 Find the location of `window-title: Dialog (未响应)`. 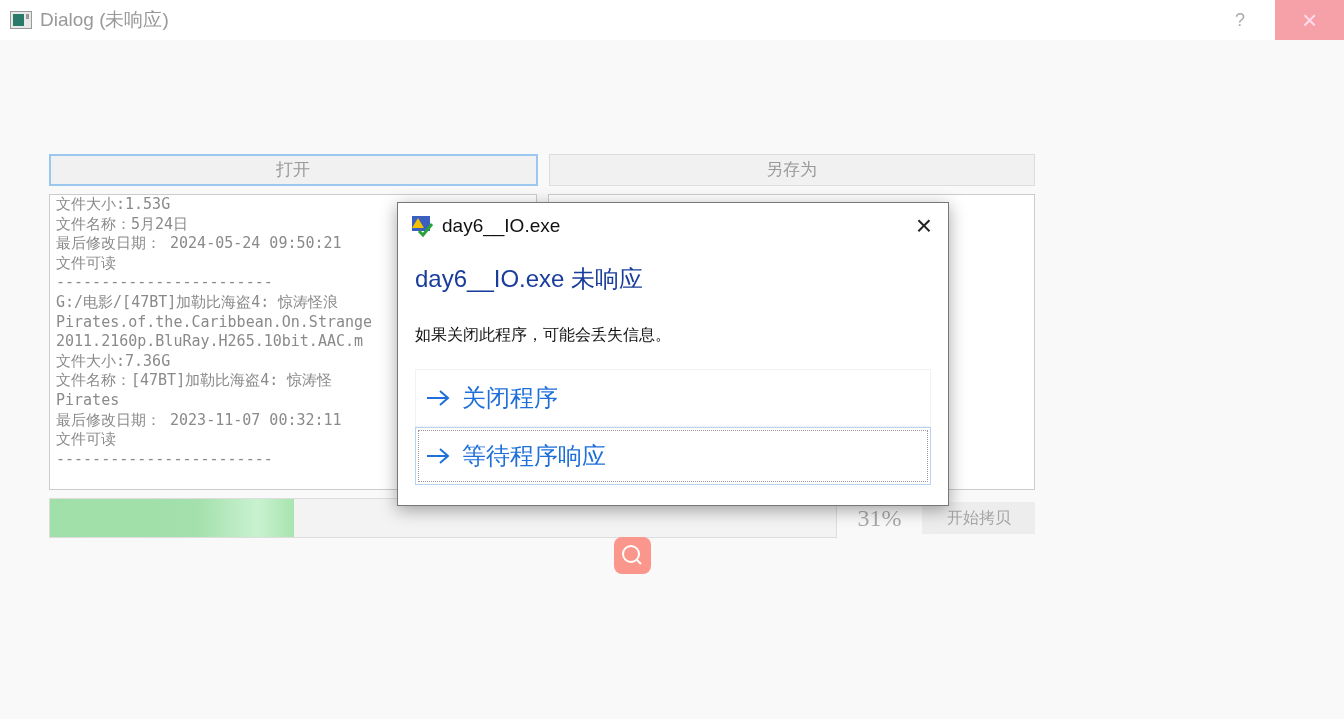

window-title: Dialog (未响应) is located at coordinates (105, 19).